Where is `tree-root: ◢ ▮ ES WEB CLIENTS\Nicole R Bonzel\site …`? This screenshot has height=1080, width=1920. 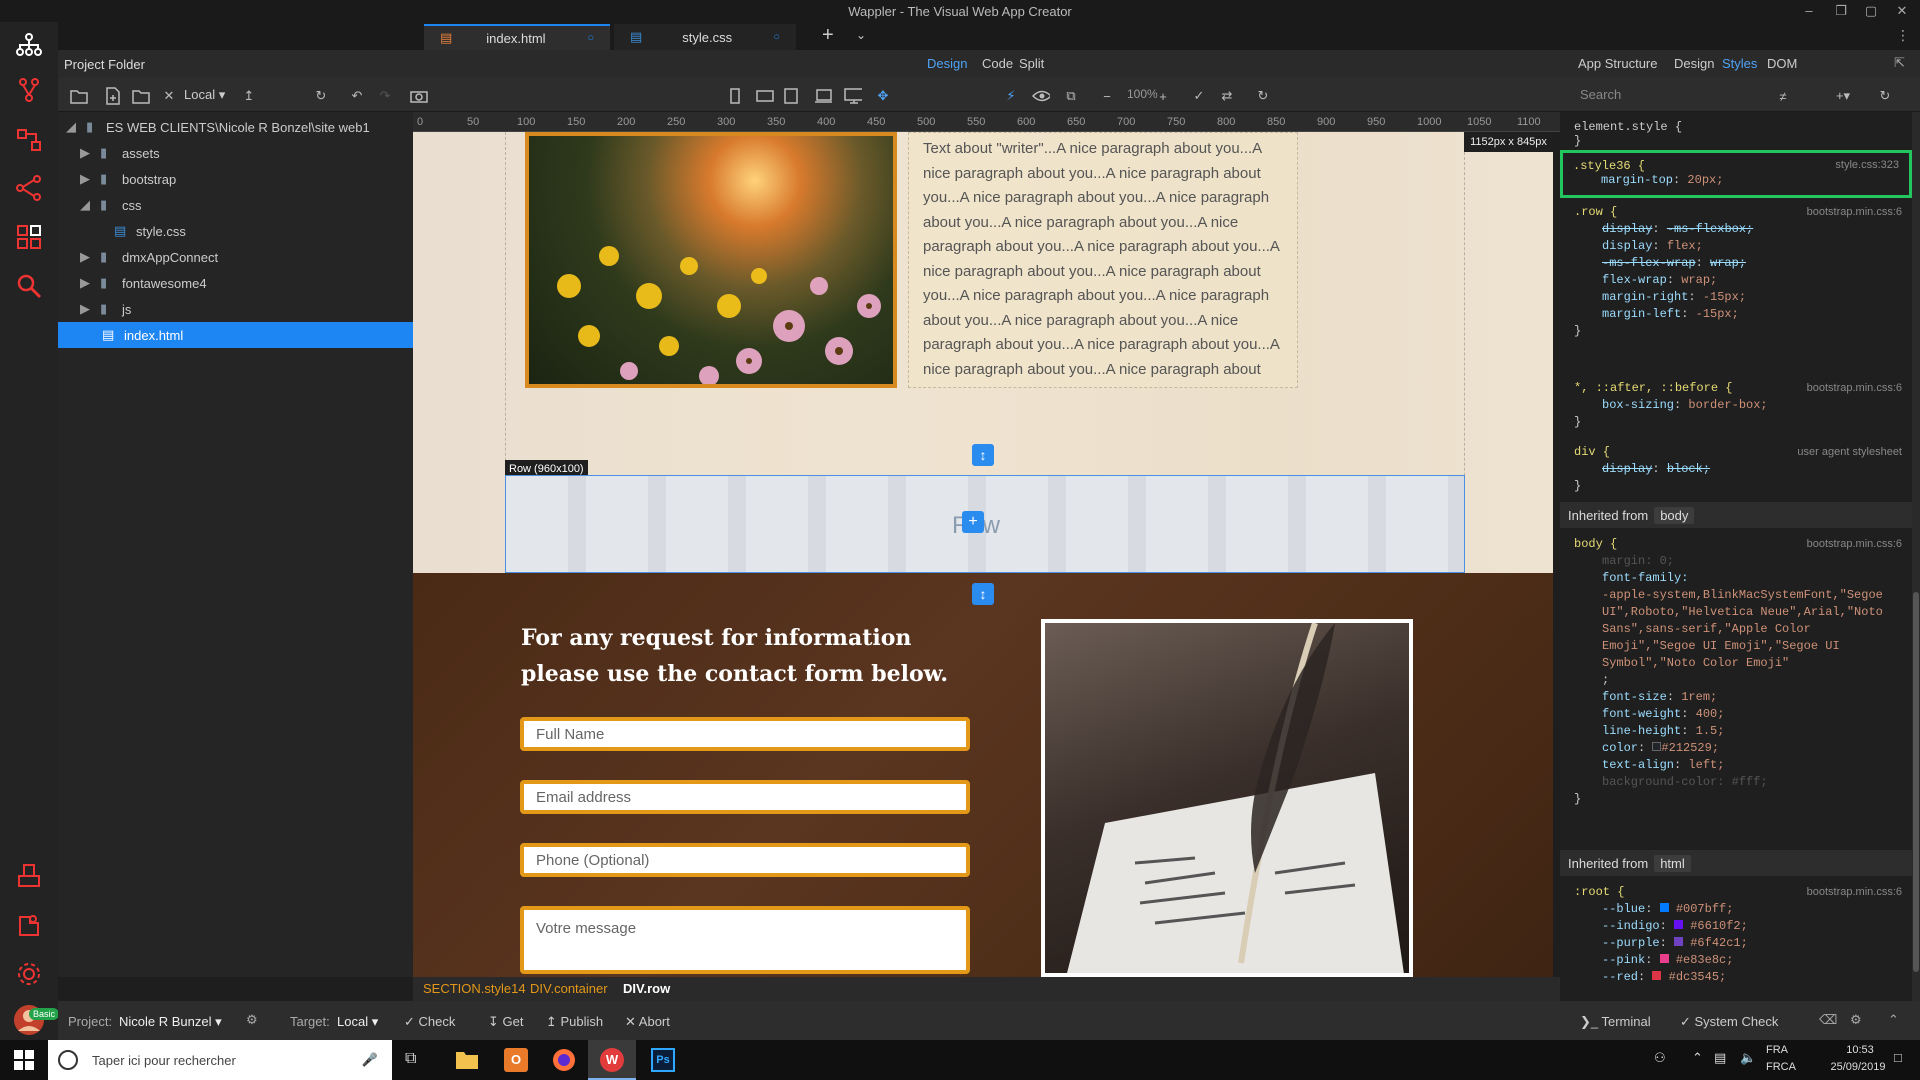 tree-root: ◢ ▮ ES WEB CLIENTS\Nicole R Bonzel\site … is located at coordinates (235, 127).